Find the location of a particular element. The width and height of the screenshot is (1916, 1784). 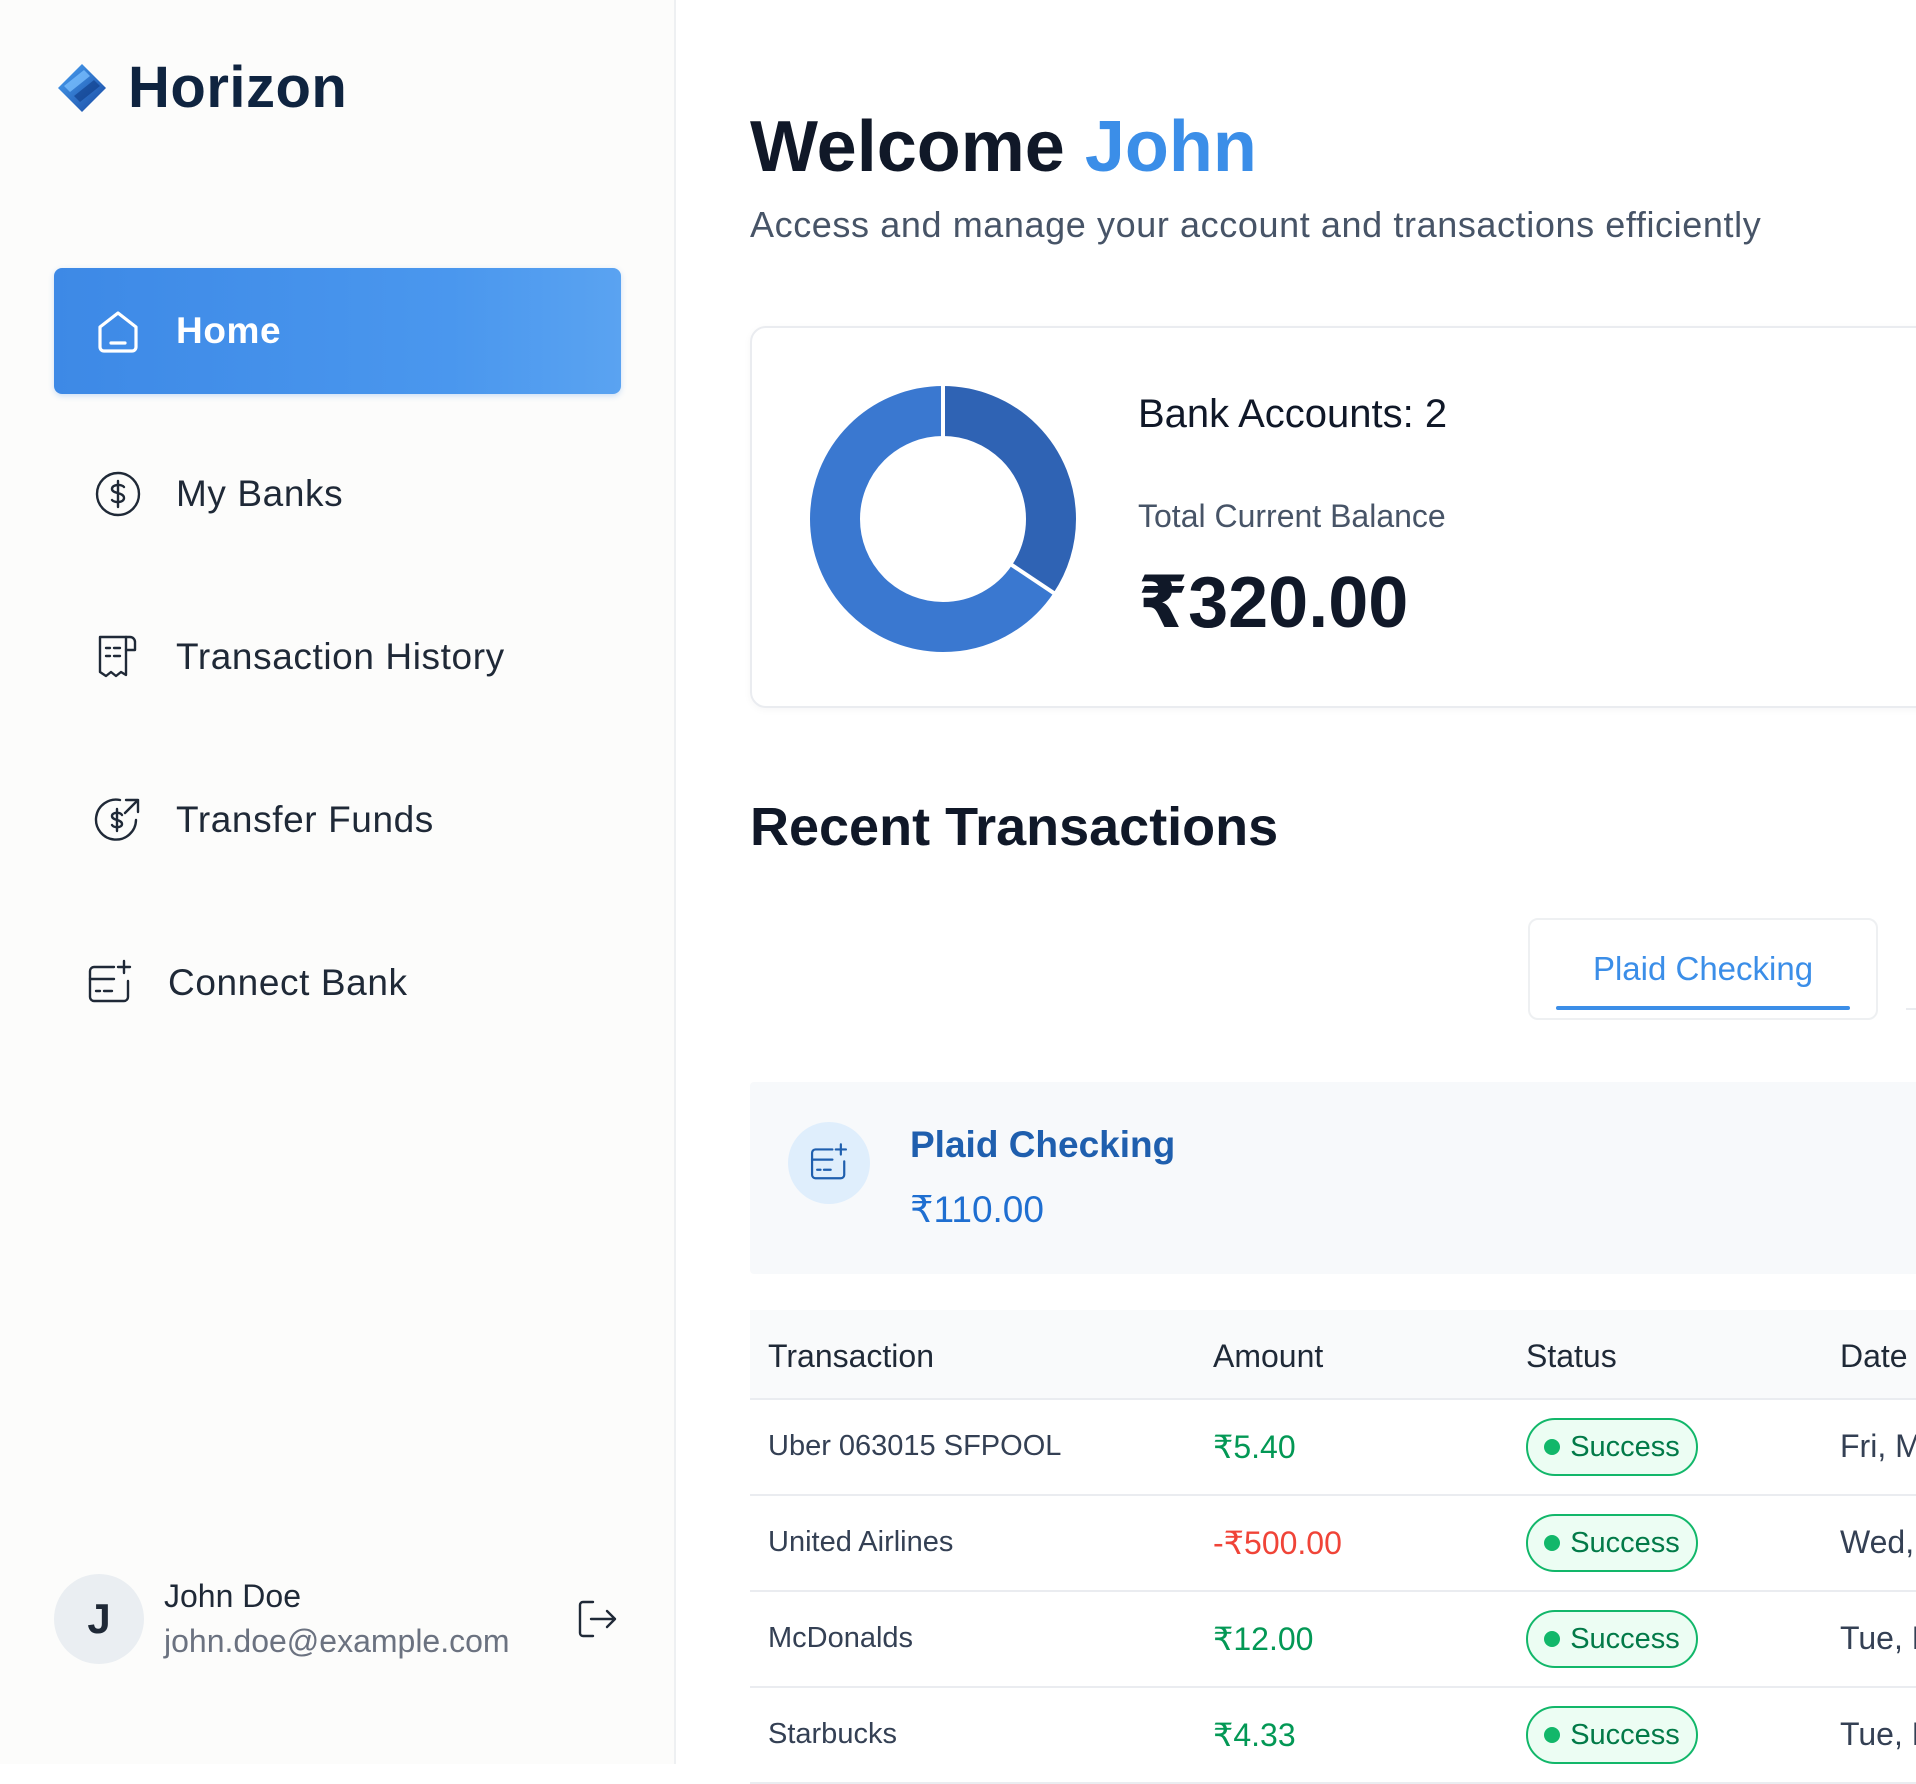

sidebar-item-label: Connect Bank is located at coordinates (288, 982).